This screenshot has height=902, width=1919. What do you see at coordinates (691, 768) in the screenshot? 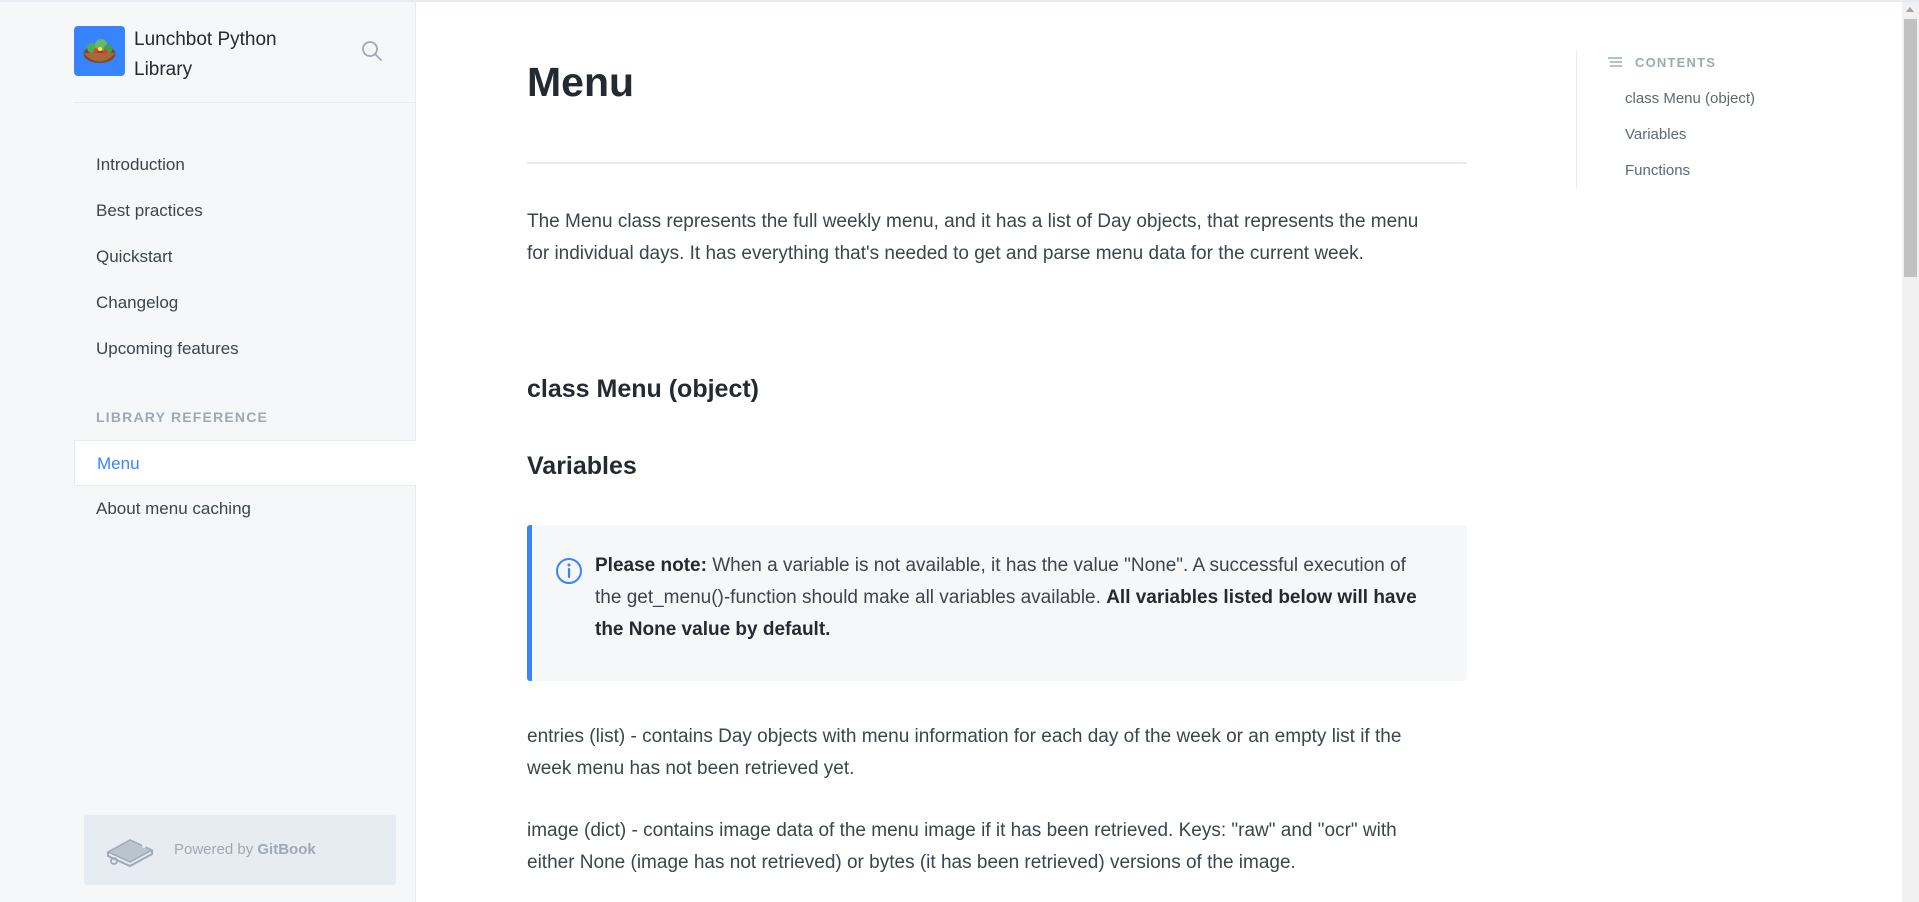
I see `entries-line: week menu has not been retrieved yet.` at bounding box center [691, 768].